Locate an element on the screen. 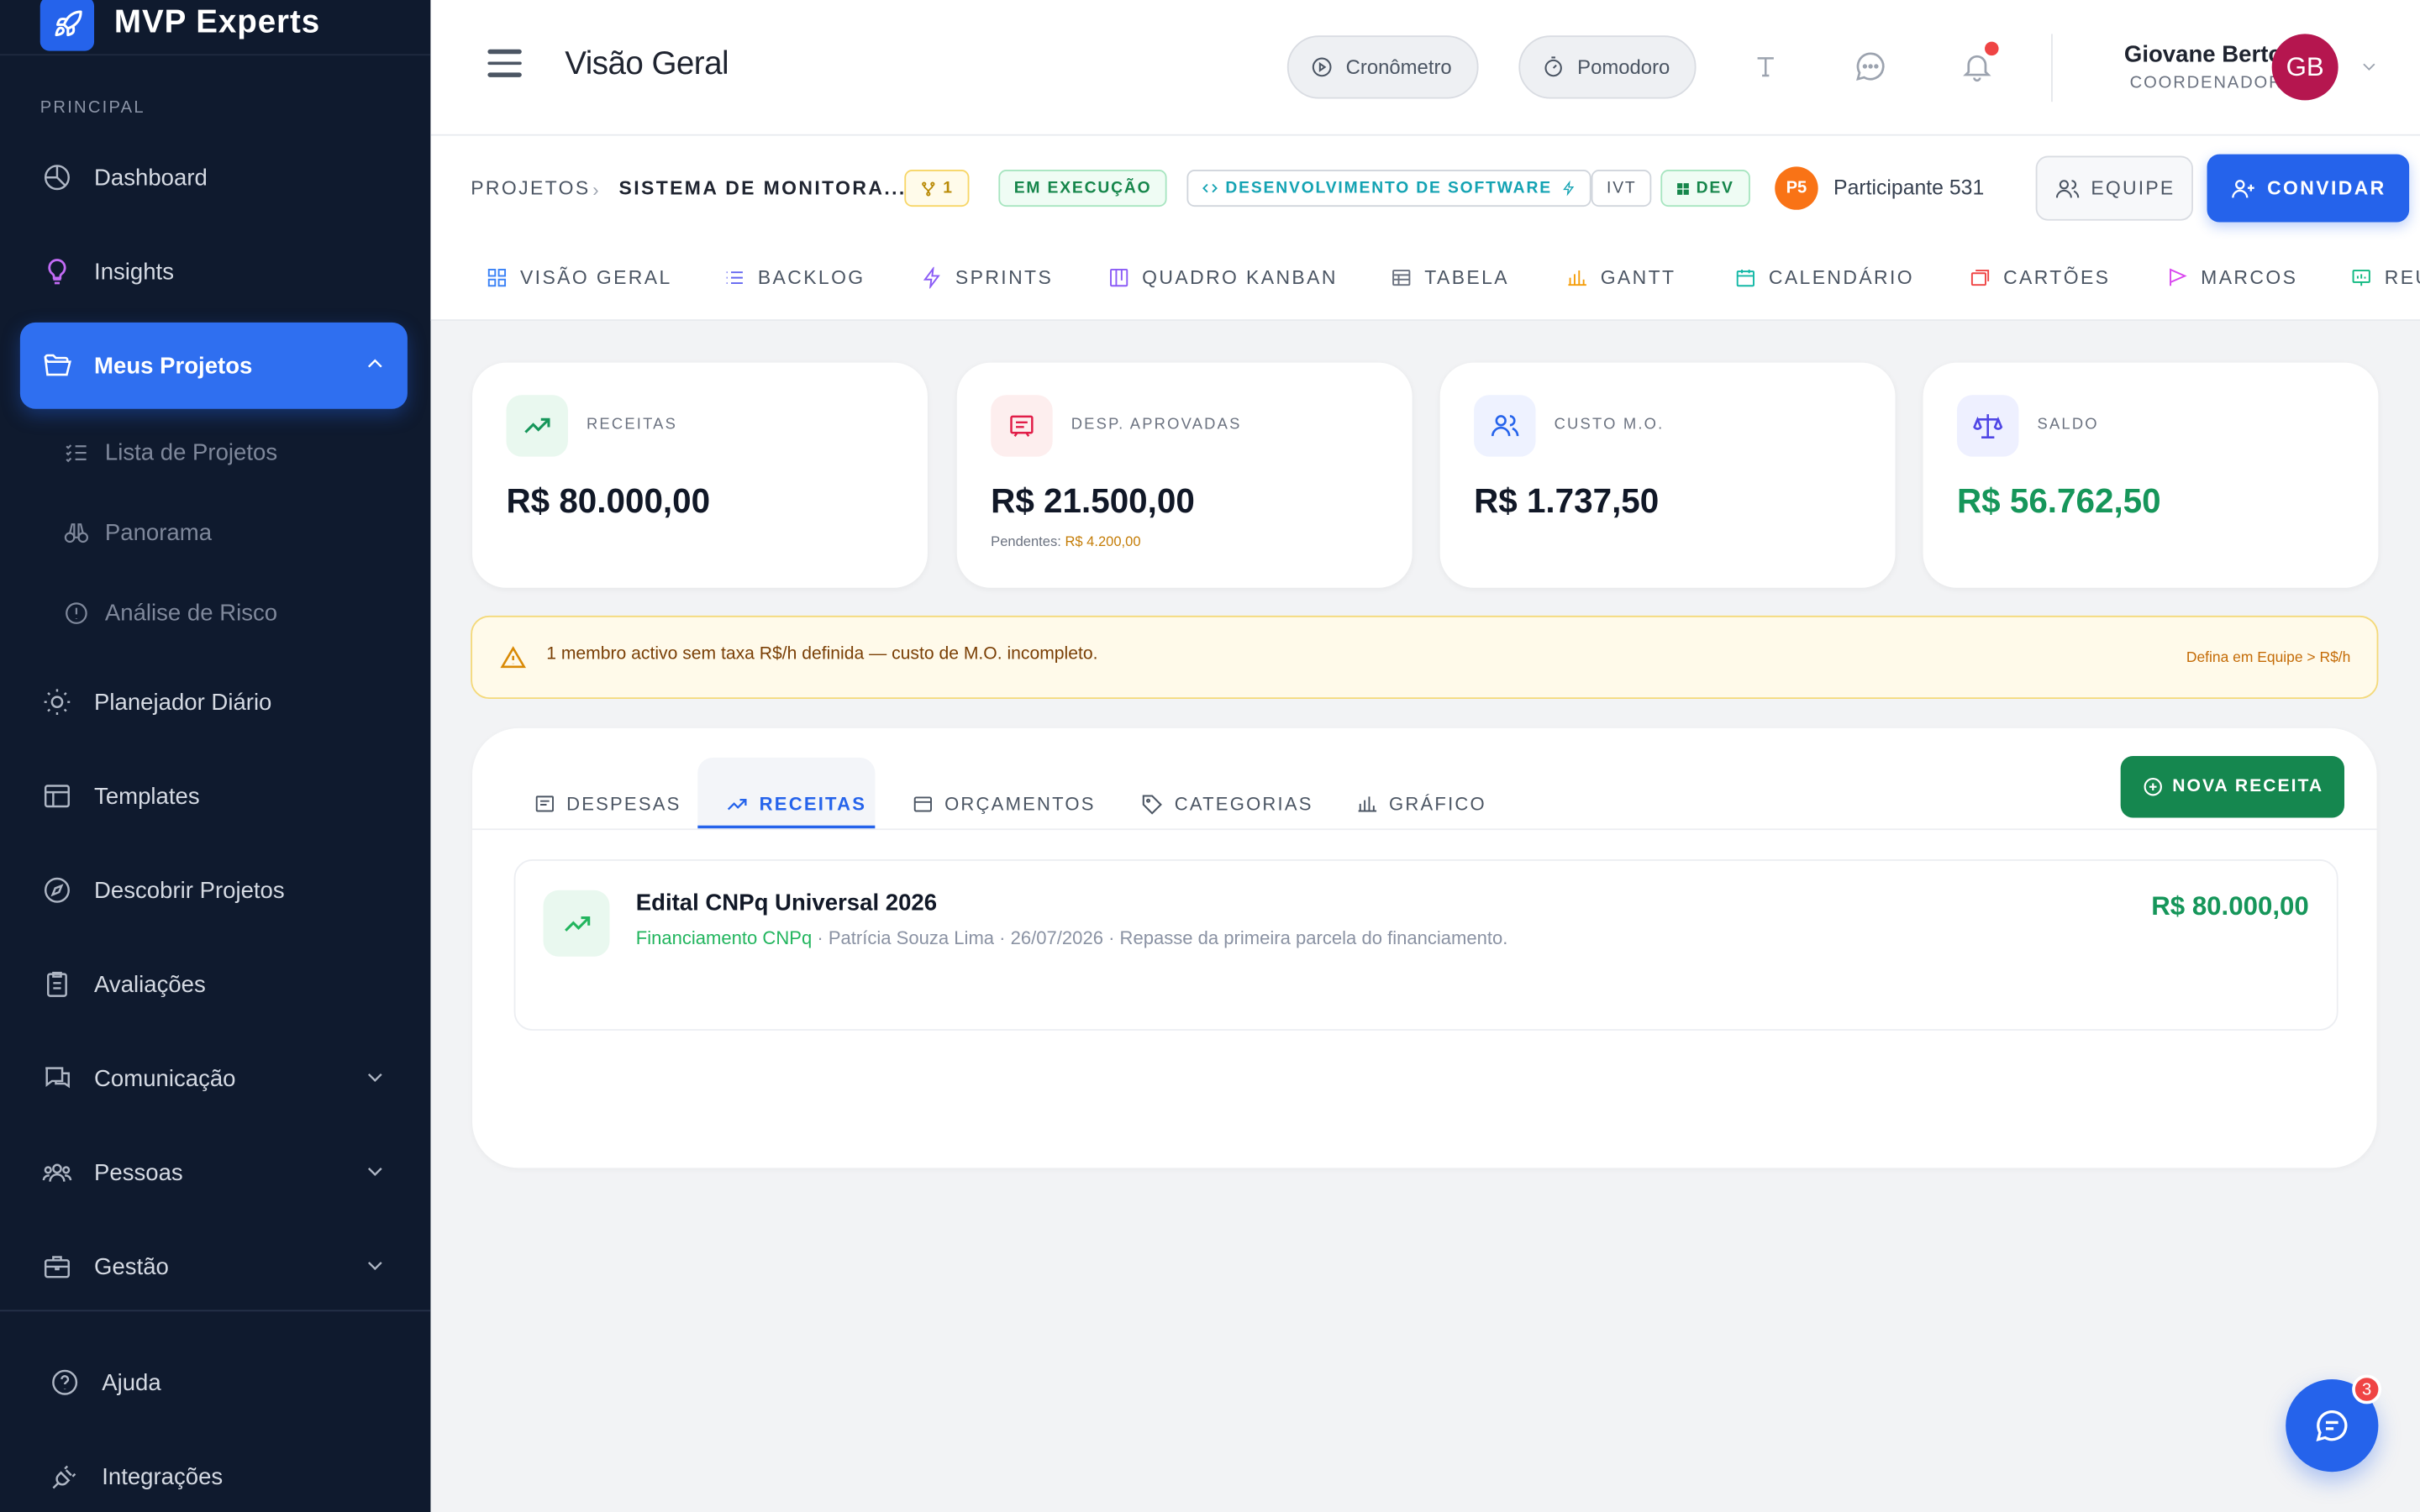 This screenshot has height=1512, width=2420. participant-name: Participante 531 is located at coordinates (1909, 187).